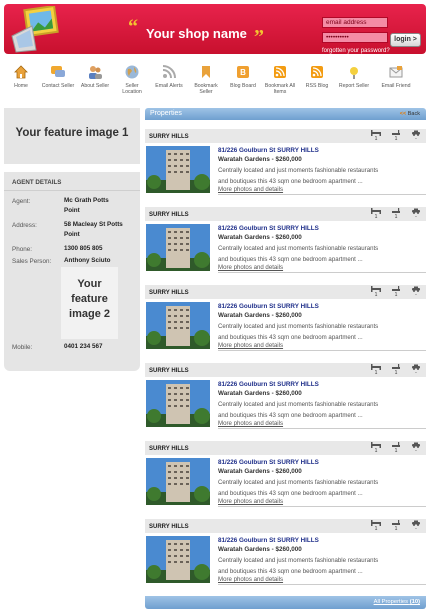  What do you see at coordinates (206, 79) in the screenshot?
I see `nav-item-bookmark-seller: Bookmark Seller` at bounding box center [206, 79].